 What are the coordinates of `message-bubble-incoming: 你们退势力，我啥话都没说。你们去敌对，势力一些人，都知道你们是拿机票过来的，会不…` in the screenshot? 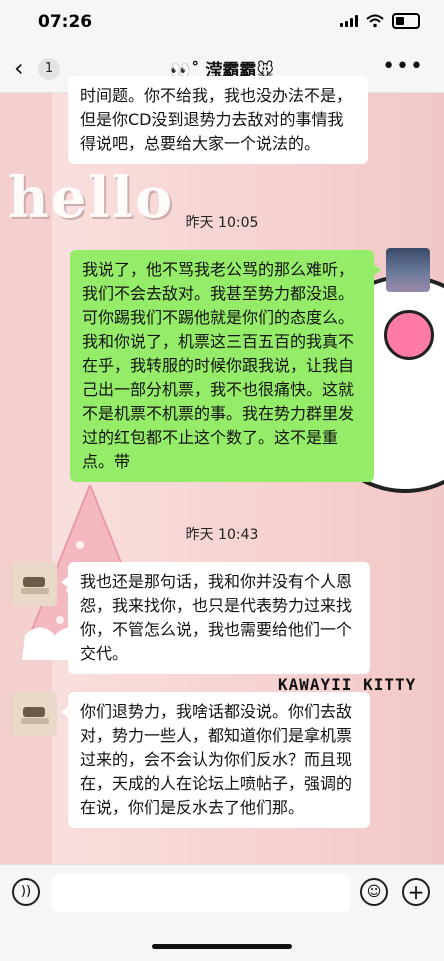 It's located at (215, 760).